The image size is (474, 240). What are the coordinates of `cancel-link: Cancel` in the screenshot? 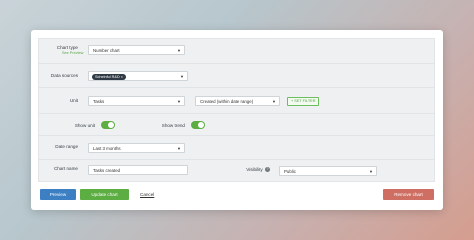 It's located at (147, 194).